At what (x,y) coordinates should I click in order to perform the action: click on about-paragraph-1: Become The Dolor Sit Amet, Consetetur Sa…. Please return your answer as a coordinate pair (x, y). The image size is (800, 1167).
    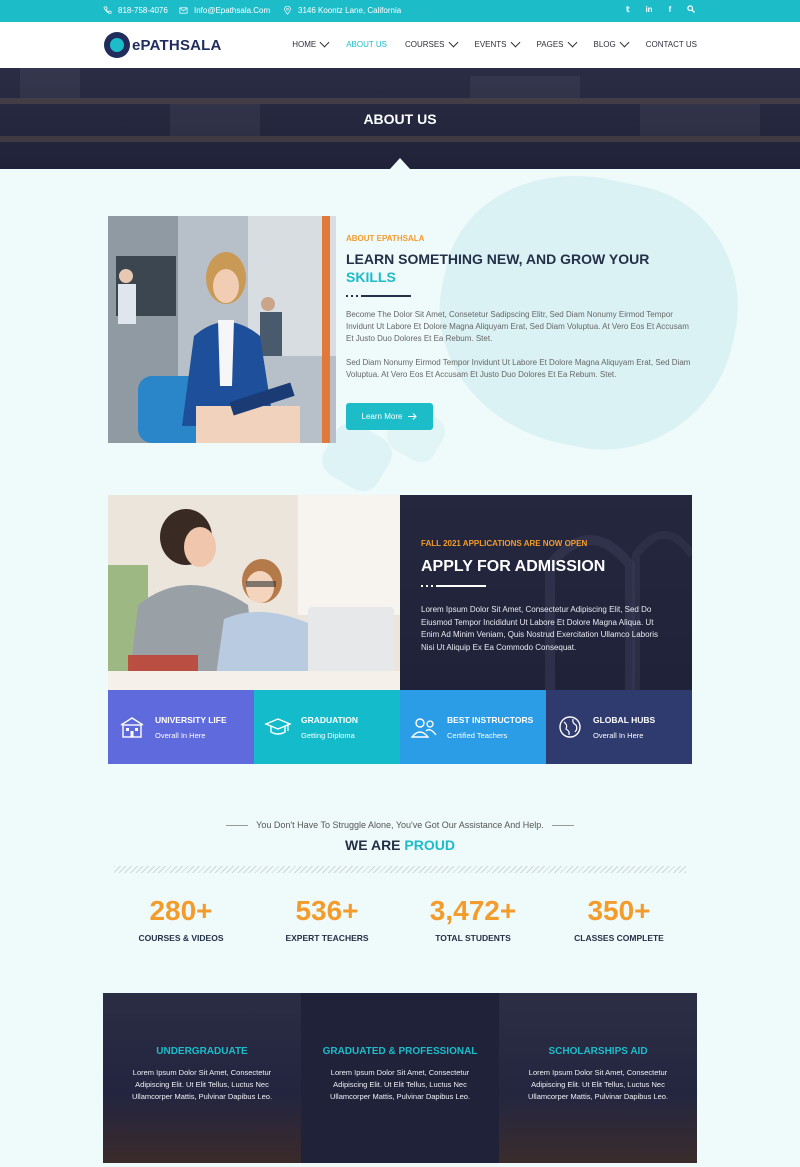
    Looking at the image, I should click on (517, 326).